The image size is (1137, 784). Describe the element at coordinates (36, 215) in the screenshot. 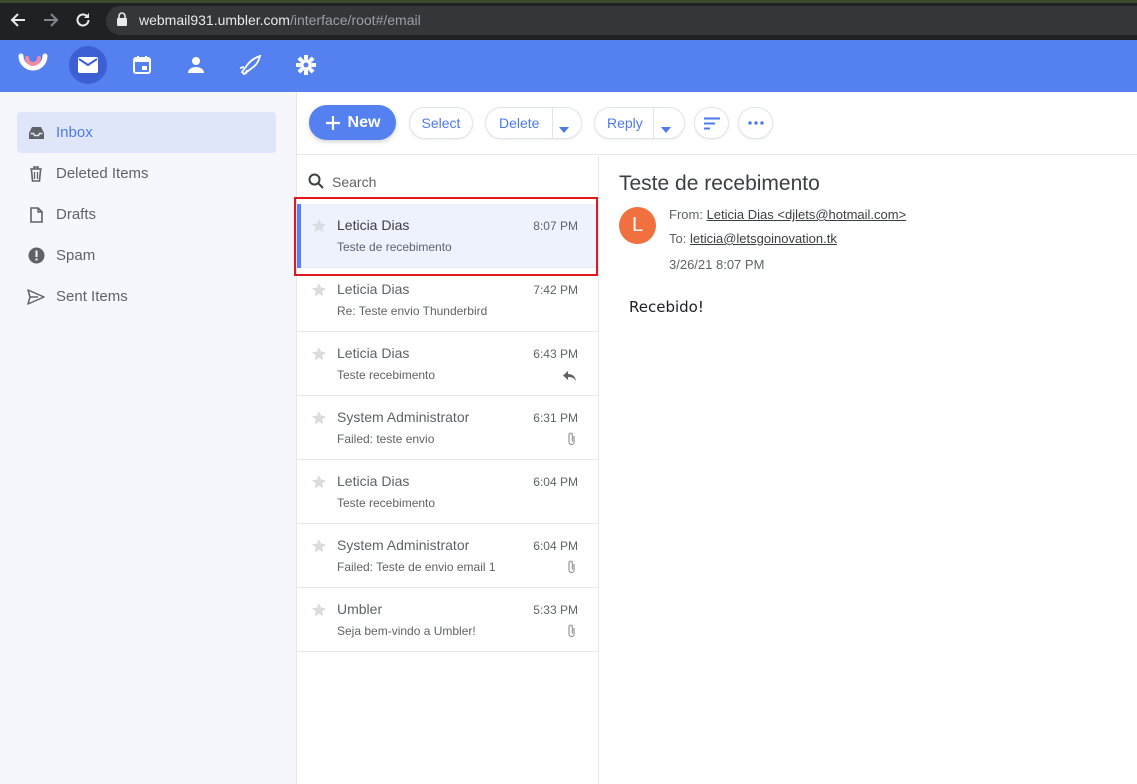

I see `draft-icon` at that location.